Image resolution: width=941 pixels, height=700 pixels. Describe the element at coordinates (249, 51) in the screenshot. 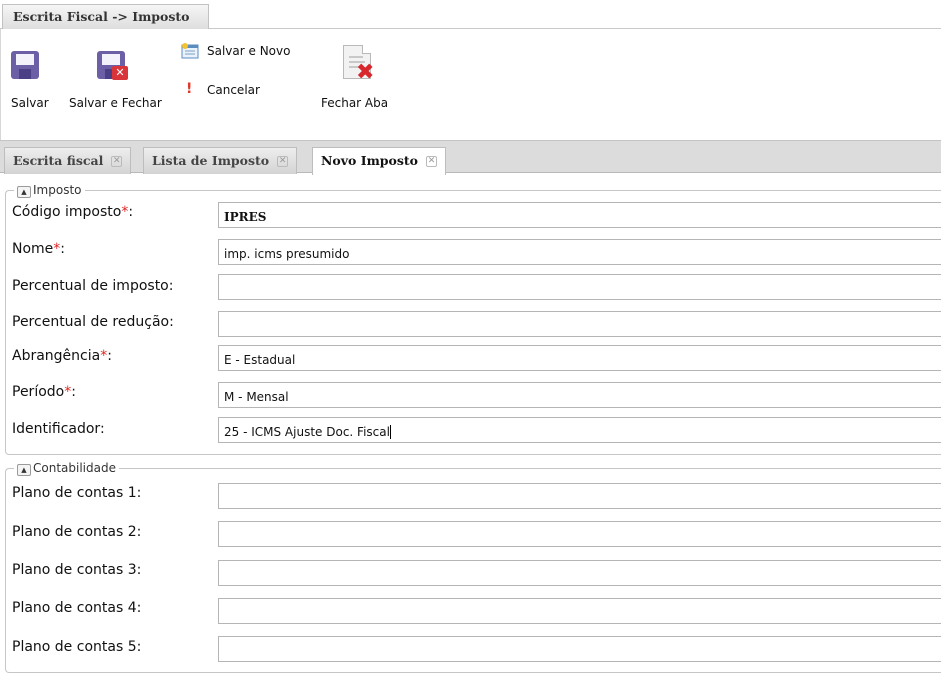

I see `save-and-new-label: Salvar e Novo` at that location.